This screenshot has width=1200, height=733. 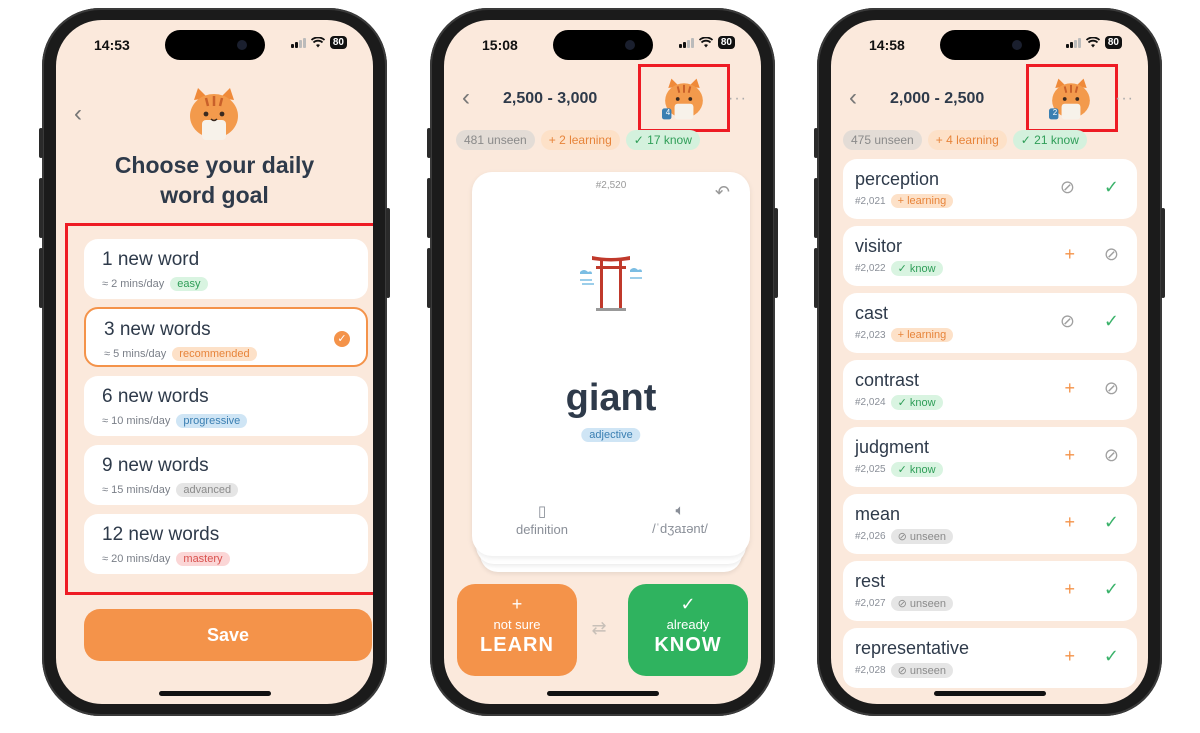 What do you see at coordinates (542, 529) in the screenshot?
I see `definition-label: definition` at bounding box center [542, 529].